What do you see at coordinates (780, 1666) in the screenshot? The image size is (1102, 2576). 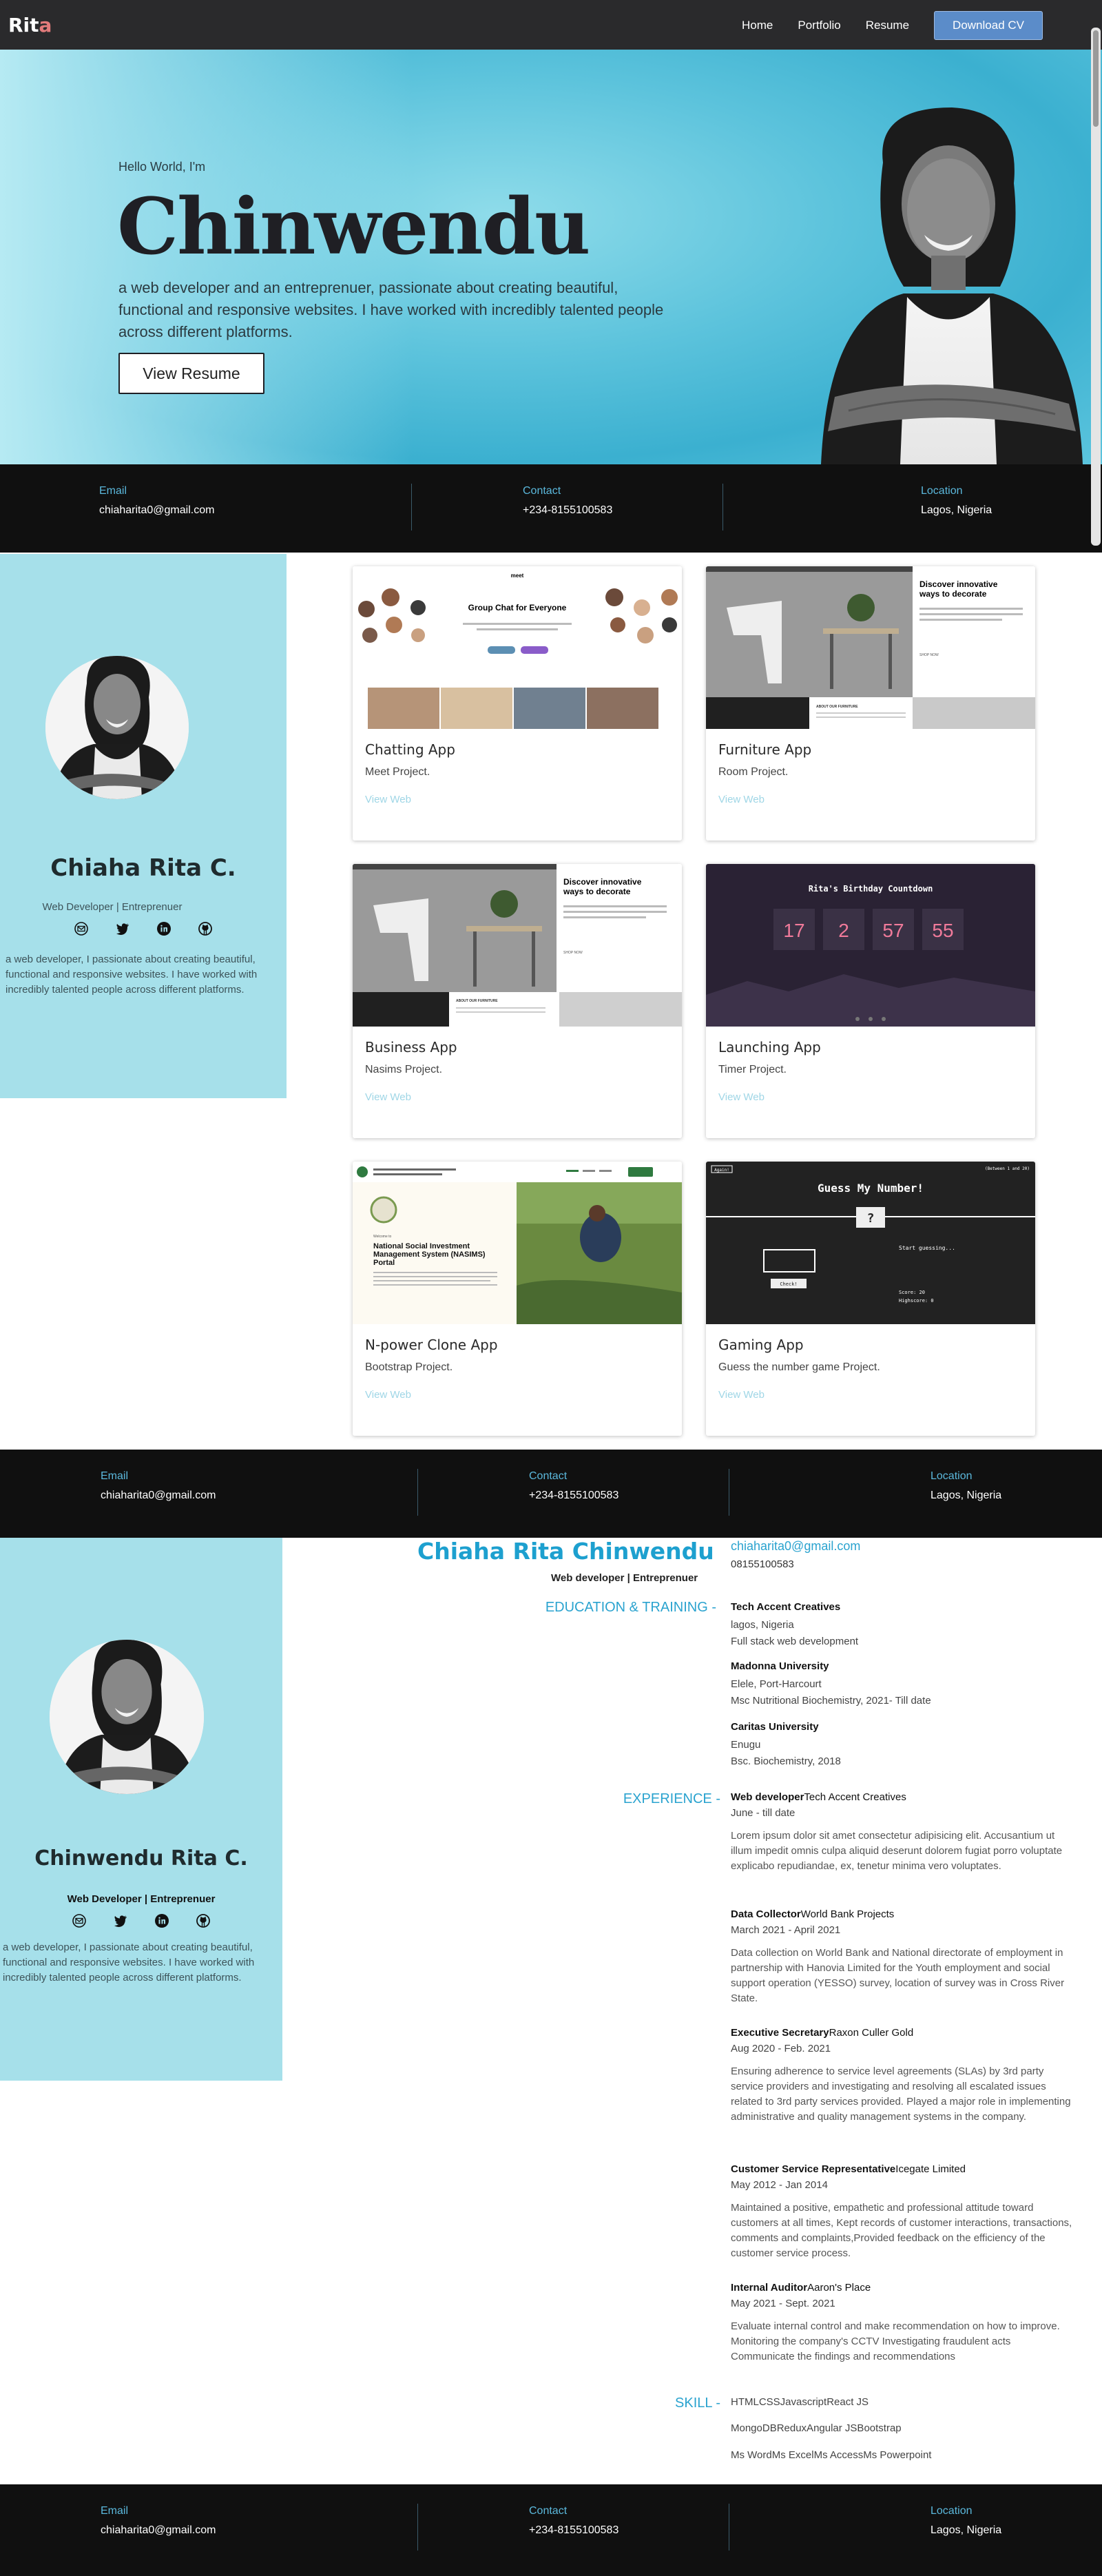 I see `education-org: Madonna University` at bounding box center [780, 1666].